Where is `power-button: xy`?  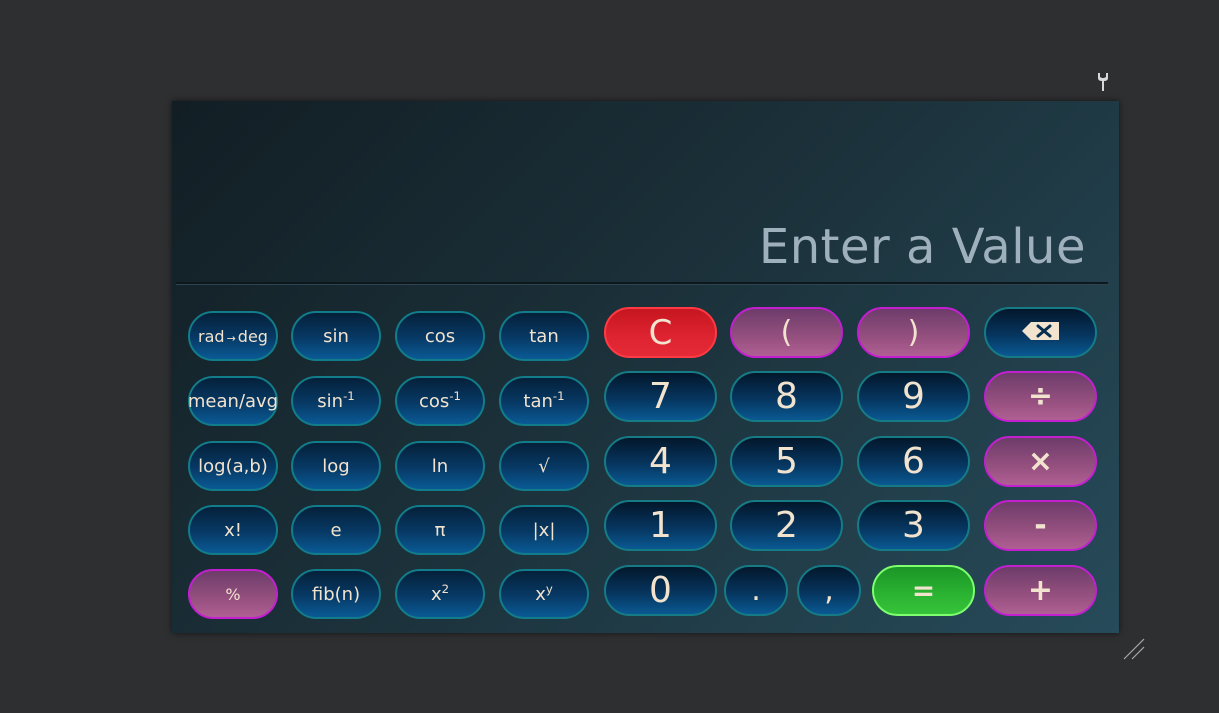 power-button: xy is located at coordinates (544, 594).